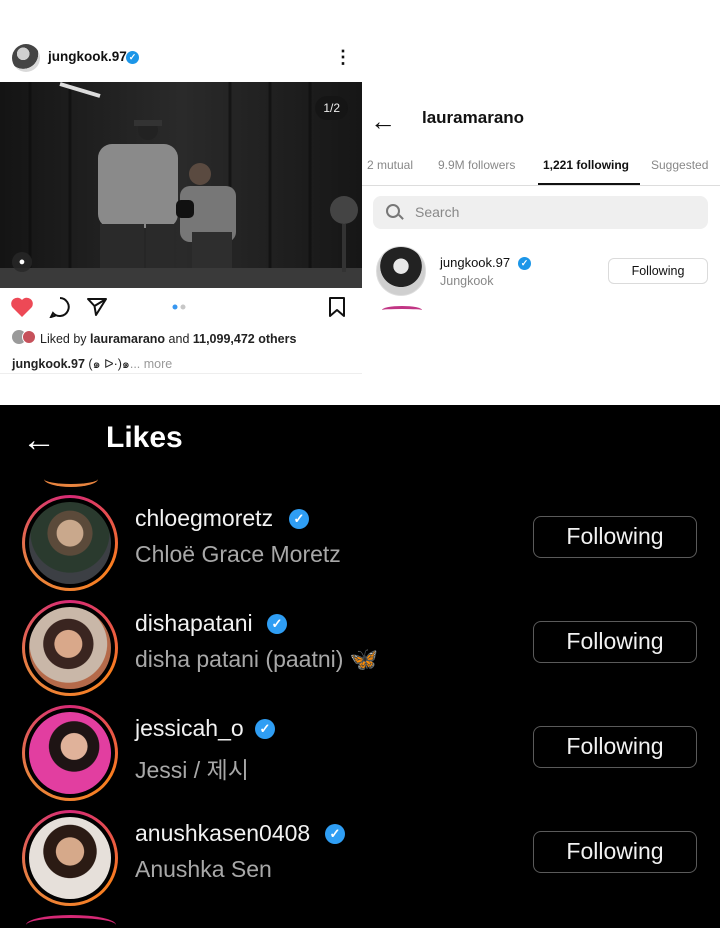 This screenshot has height=928, width=720. What do you see at coordinates (337, 307) in the screenshot?
I see `bookmark-icon` at bounding box center [337, 307].